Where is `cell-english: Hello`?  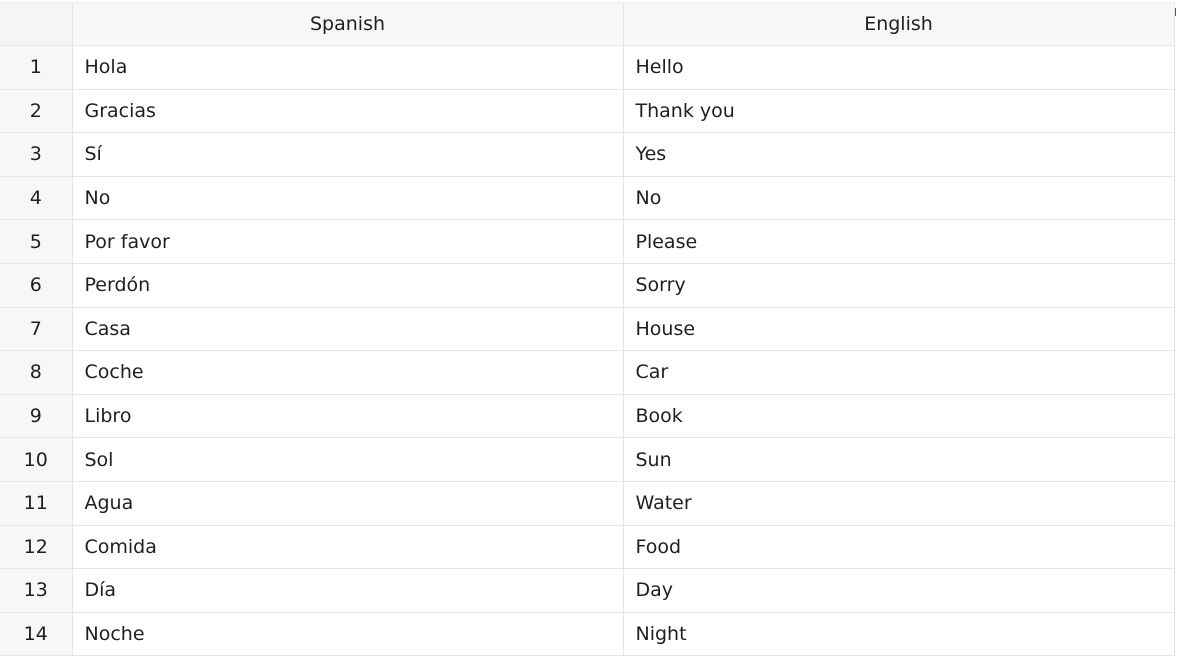
cell-english: Hello is located at coordinates (898, 67).